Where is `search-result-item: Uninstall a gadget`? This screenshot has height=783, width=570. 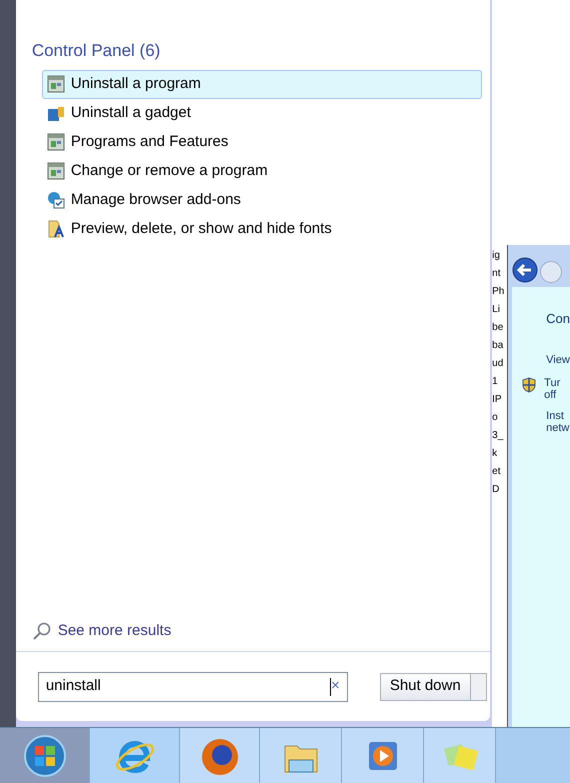 search-result-item: Uninstall a gadget is located at coordinates (262, 113).